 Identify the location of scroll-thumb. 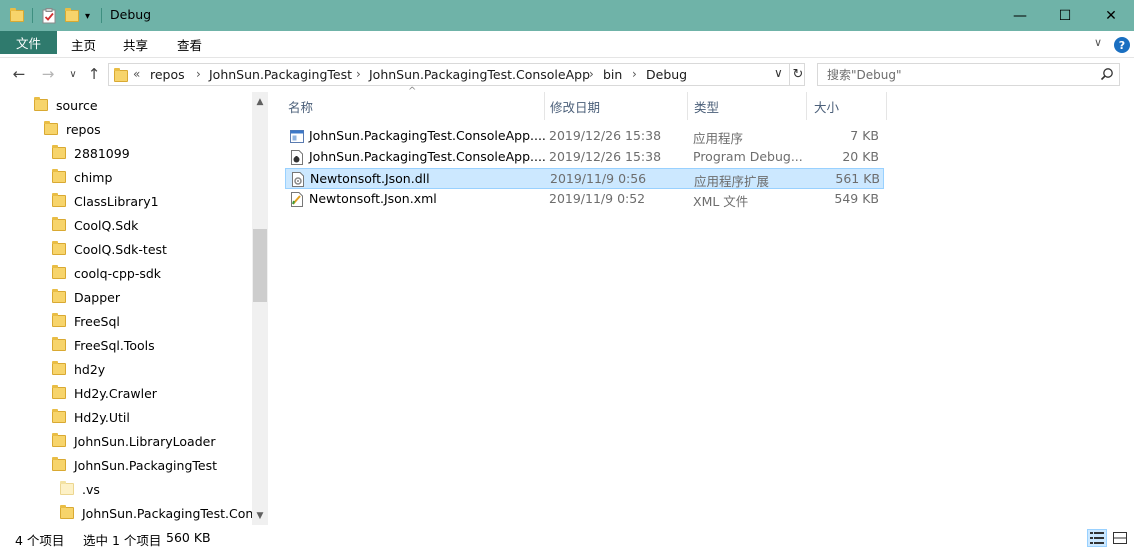
(260, 265).